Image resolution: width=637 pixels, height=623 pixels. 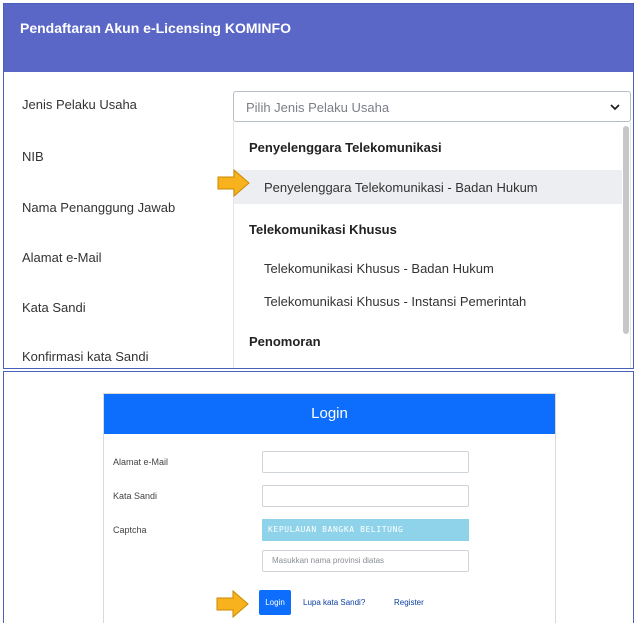 I want to click on login-password-input, so click(x=365, y=496).